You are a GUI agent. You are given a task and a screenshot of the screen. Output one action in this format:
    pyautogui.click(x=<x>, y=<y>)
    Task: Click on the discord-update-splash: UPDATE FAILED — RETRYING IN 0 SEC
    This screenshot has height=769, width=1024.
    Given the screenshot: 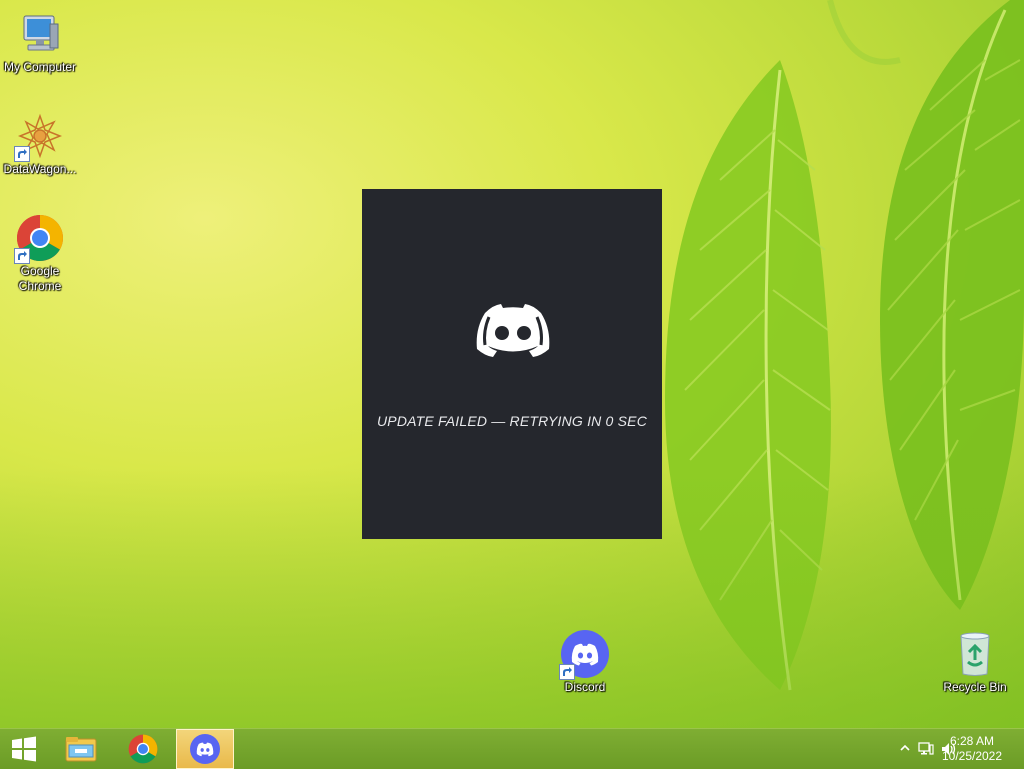 What is the action you would take?
    pyautogui.click(x=512, y=364)
    